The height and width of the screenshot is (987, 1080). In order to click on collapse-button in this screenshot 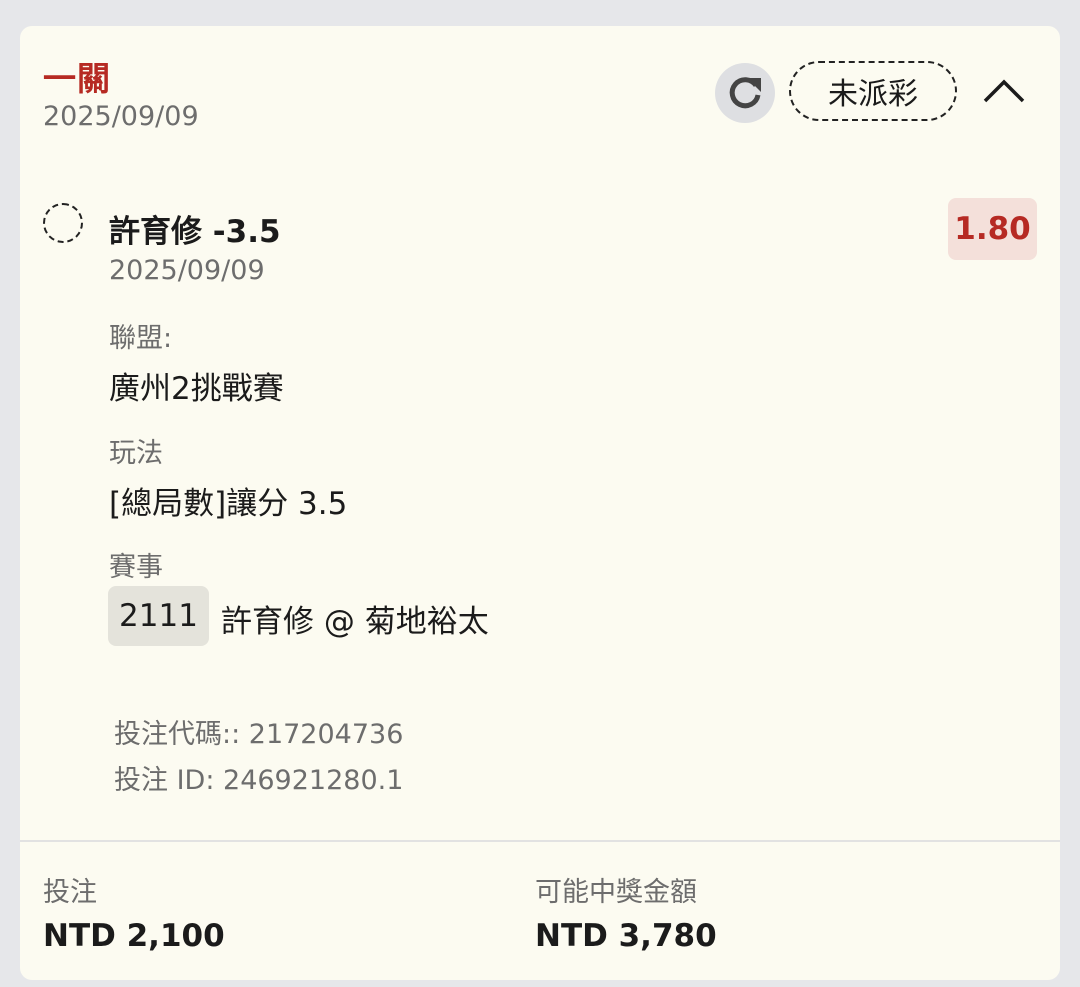, I will do `click(1004, 91)`.